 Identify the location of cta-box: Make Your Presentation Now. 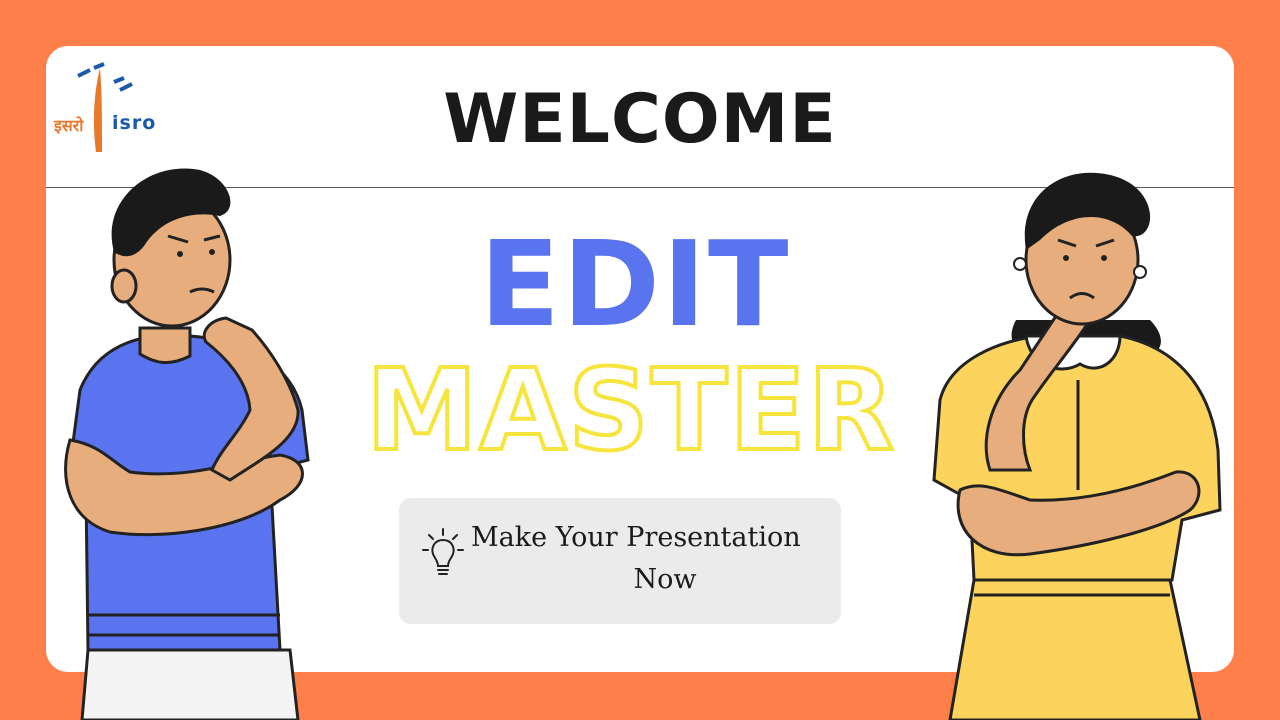
(620, 561).